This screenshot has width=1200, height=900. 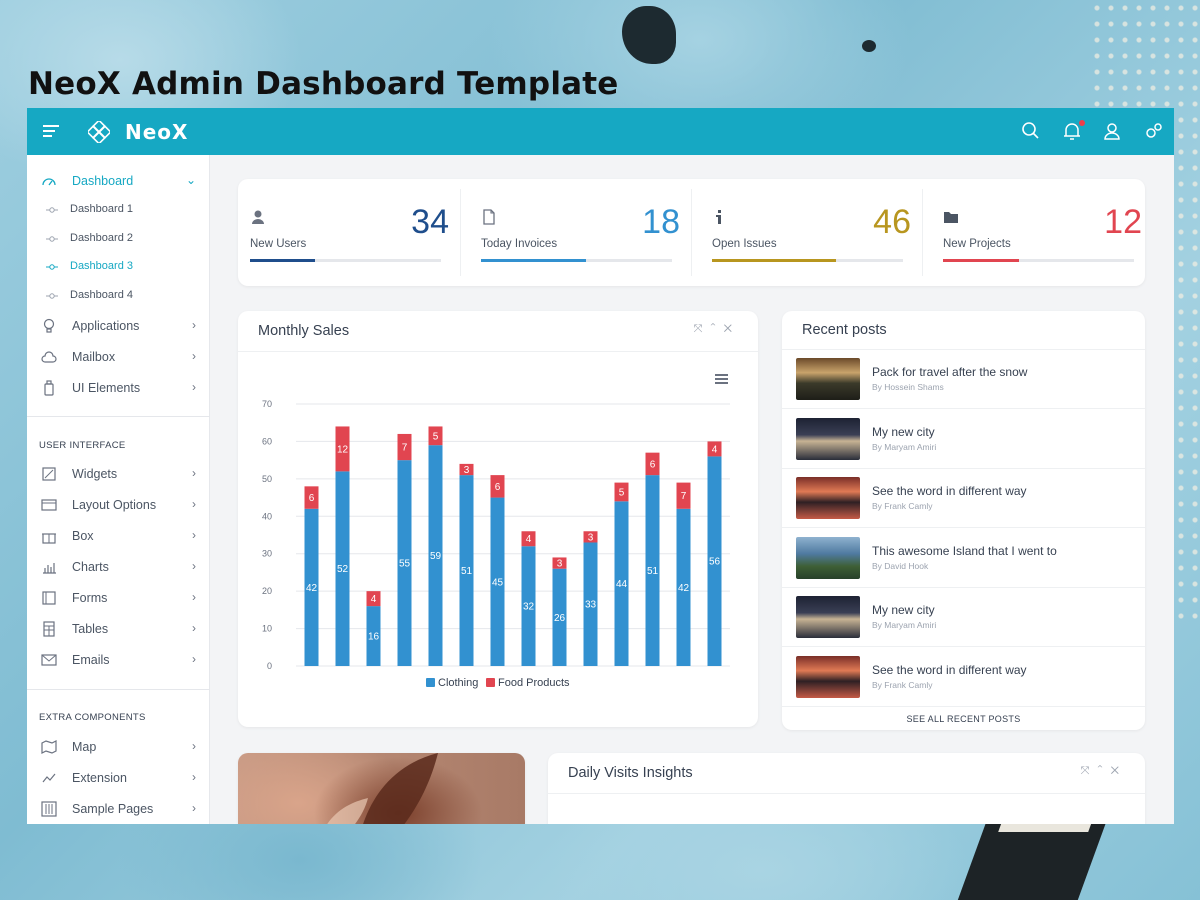 I want to click on stat-progress, so click(x=807, y=260).